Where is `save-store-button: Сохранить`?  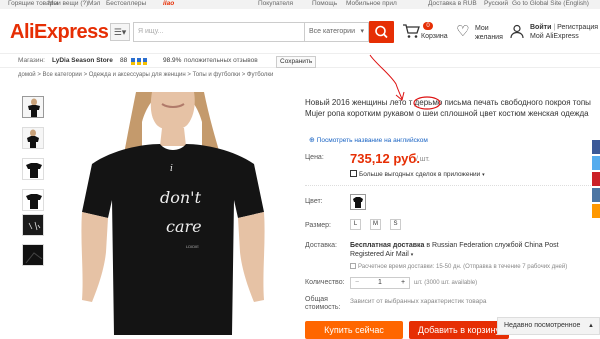
save-store-button: Сохранить is located at coordinates (296, 61).